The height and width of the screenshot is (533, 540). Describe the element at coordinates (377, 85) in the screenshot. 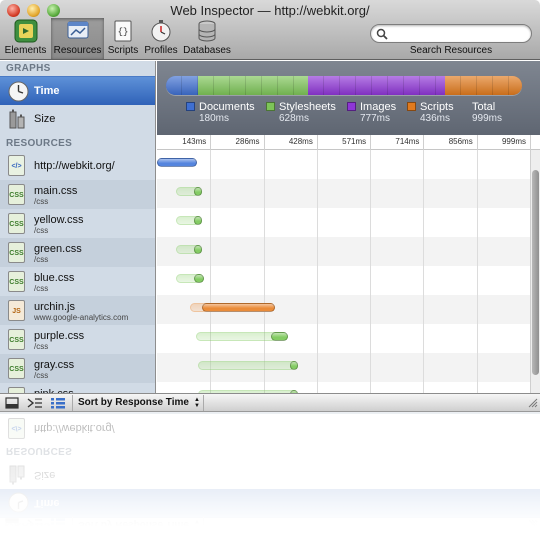

I see `summary-segment-images` at that location.